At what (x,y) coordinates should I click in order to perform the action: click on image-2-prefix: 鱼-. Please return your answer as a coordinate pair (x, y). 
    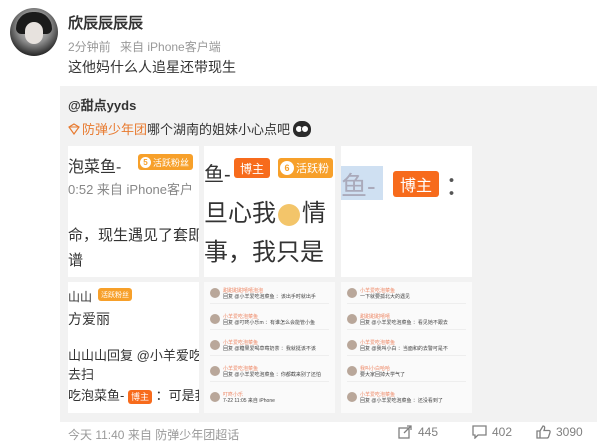
    Looking at the image, I should click on (217, 175).